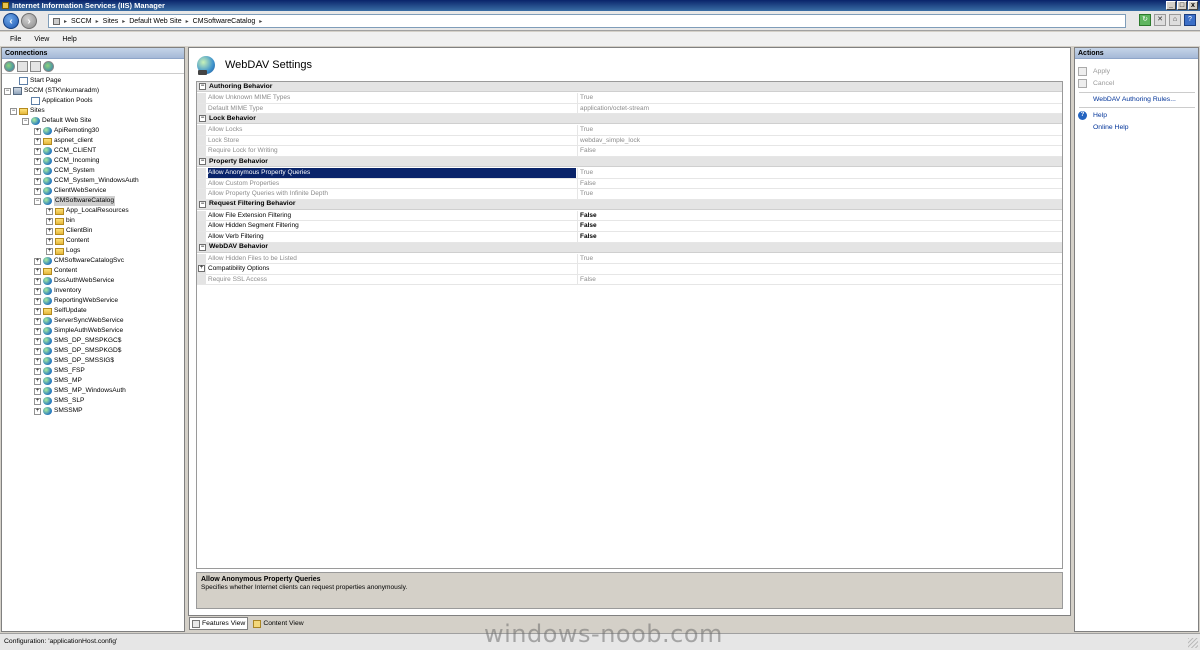  What do you see at coordinates (86, 181) in the screenshot?
I see `tree-node: + CCM_System_WindowsAuth` at bounding box center [86, 181].